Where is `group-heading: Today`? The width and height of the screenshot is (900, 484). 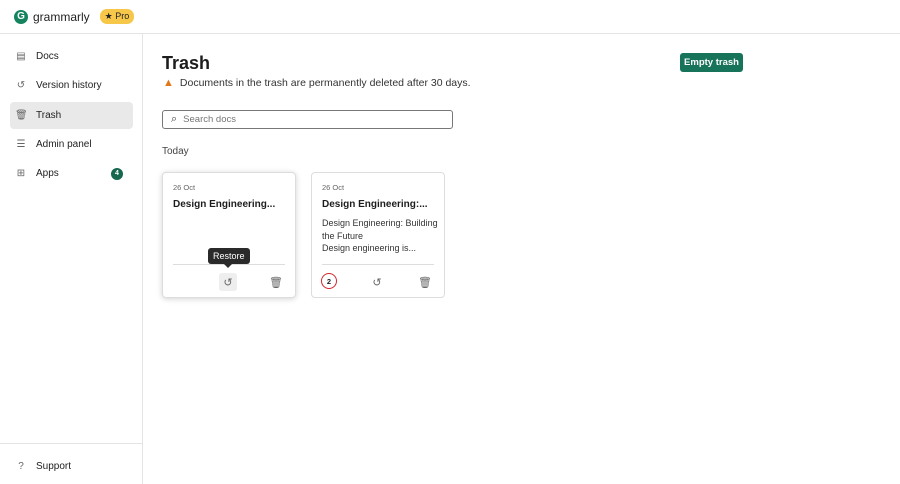 group-heading: Today is located at coordinates (175, 151).